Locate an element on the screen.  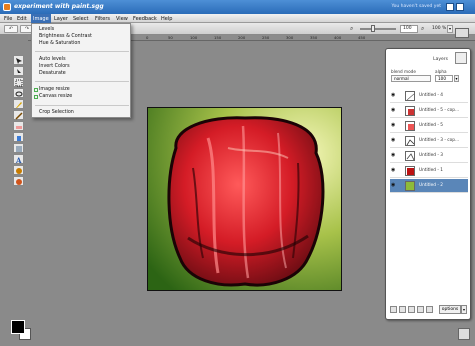
zoom-slider is located at coordinates (378, 29).